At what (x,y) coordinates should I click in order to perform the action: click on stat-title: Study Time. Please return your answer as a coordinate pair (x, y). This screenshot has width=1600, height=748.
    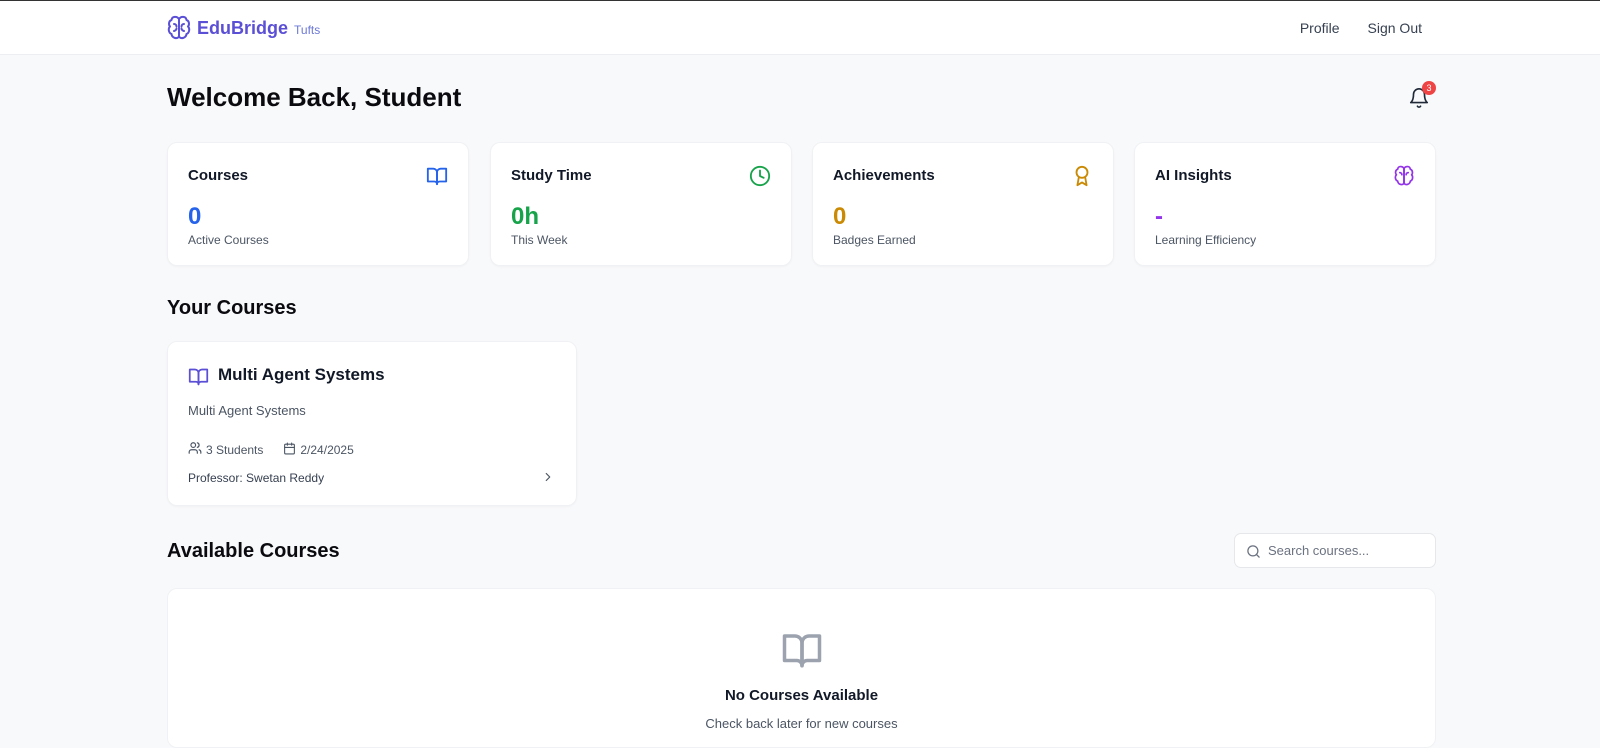
    Looking at the image, I should click on (551, 175).